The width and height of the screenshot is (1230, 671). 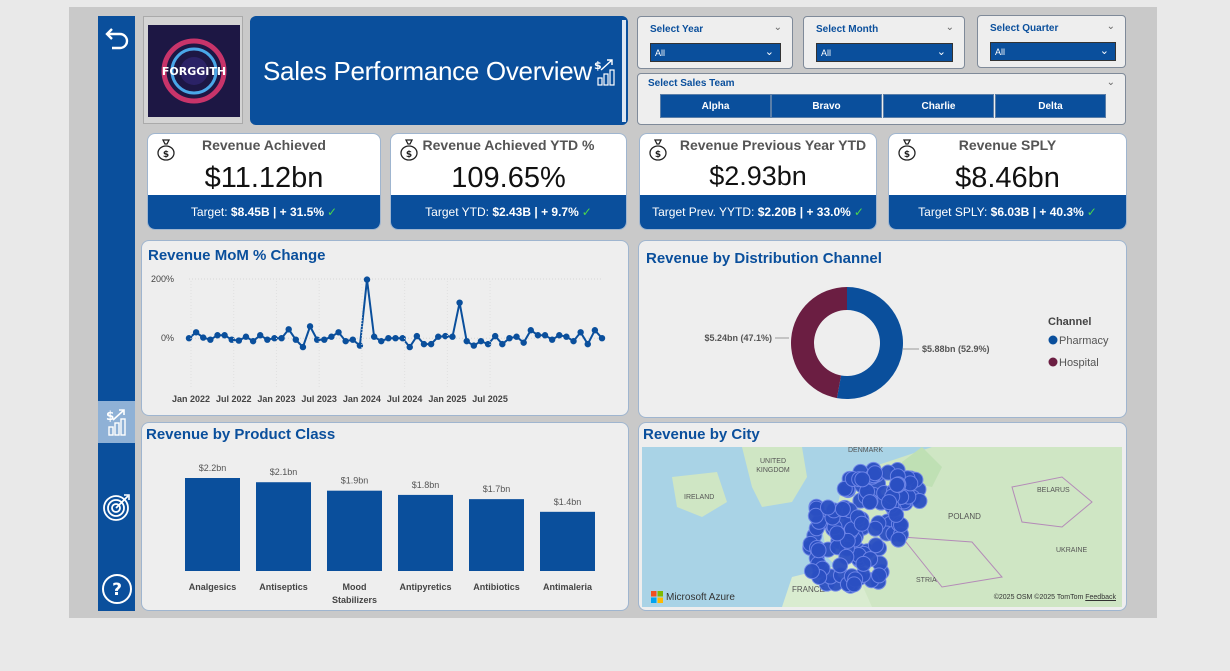 What do you see at coordinates (508, 178) in the screenshot?
I see `kpi-value: 109.65%` at bounding box center [508, 178].